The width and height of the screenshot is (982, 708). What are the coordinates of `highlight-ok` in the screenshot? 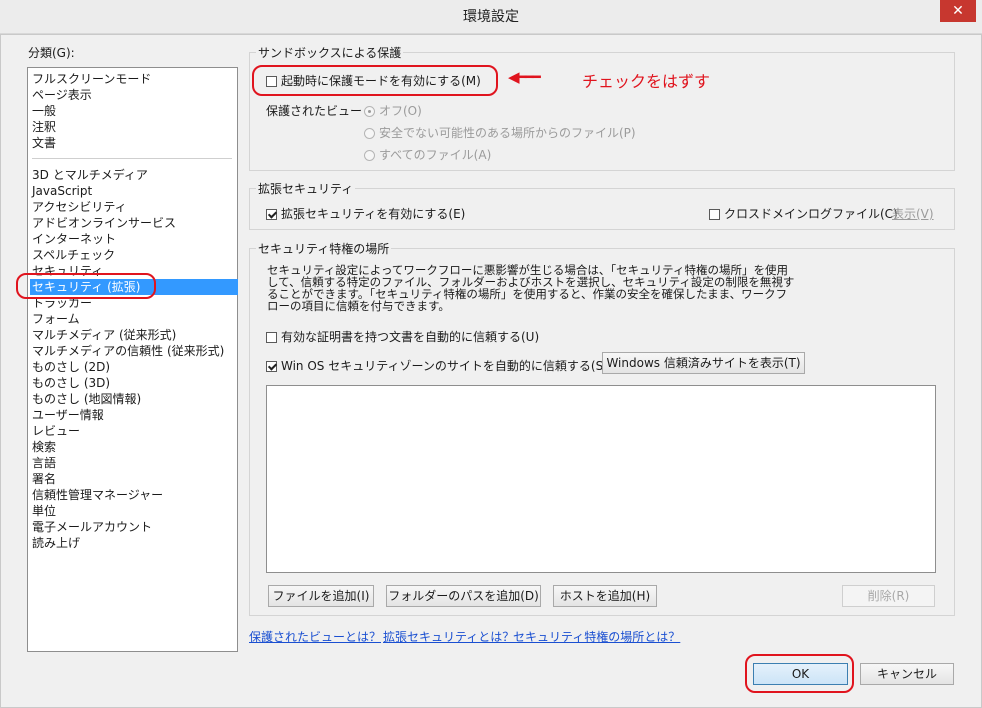 It's located at (799, 673).